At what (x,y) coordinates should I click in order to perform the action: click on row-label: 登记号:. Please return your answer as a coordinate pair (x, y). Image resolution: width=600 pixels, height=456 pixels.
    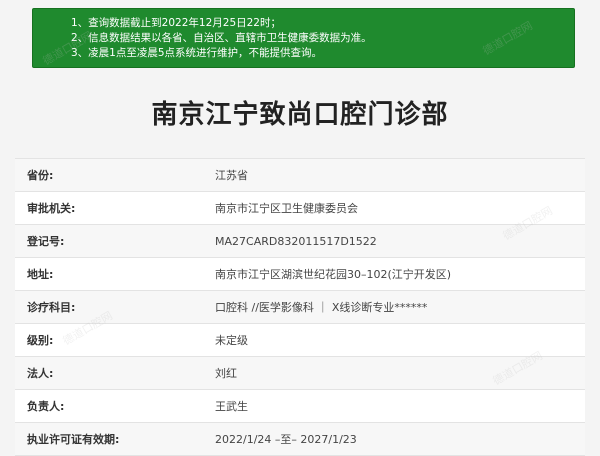
    Looking at the image, I should click on (46, 241).